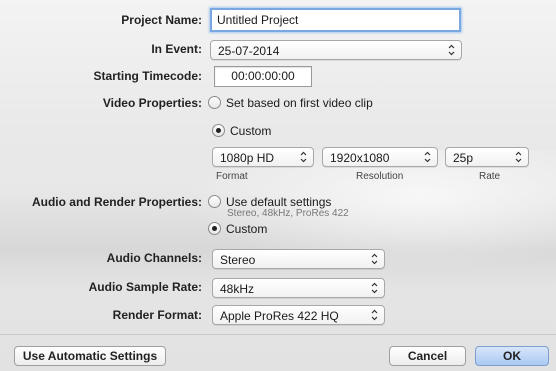 The image size is (556, 371). I want to click on rate-caption: Rate, so click(490, 176).